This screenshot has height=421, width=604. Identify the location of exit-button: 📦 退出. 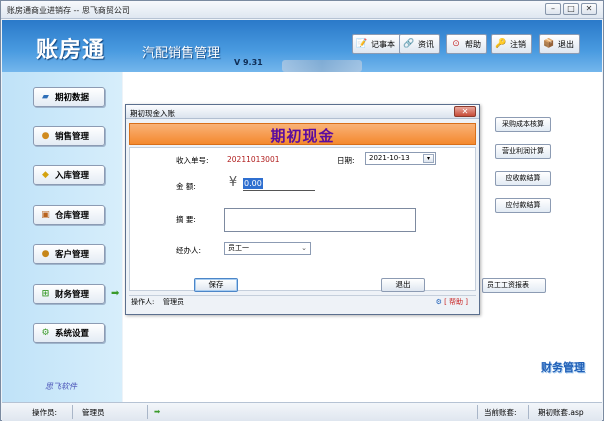
(559, 44).